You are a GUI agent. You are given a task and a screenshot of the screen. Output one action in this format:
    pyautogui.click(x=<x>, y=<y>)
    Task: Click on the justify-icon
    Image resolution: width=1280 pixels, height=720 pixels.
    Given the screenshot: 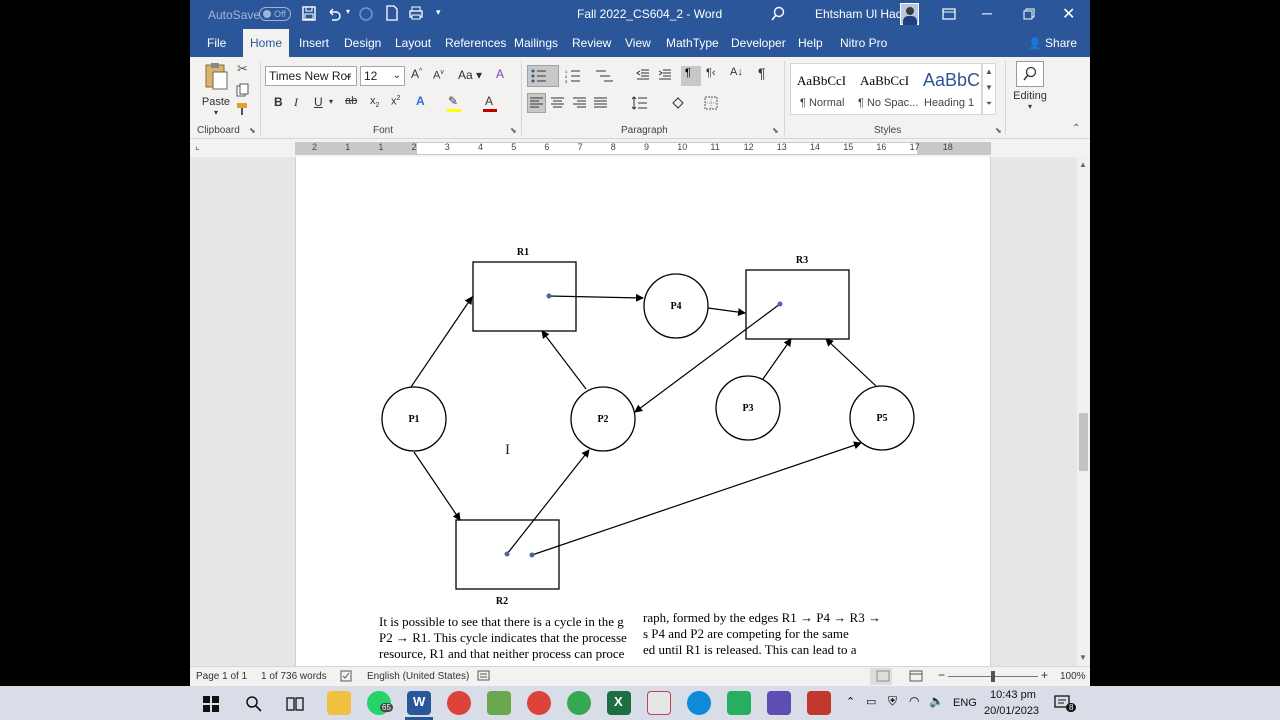 What is the action you would take?
    pyautogui.click(x=601, y=103)
    